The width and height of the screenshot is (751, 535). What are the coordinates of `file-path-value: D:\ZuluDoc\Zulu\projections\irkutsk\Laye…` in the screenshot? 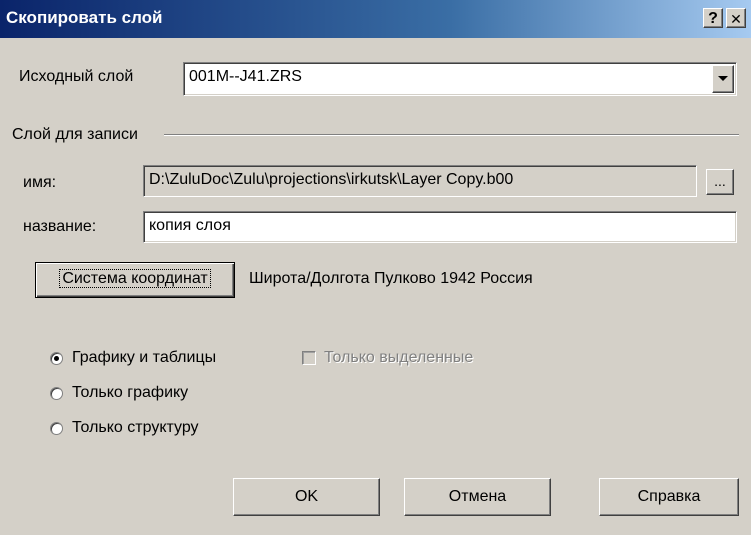 It's located at (331, 179).